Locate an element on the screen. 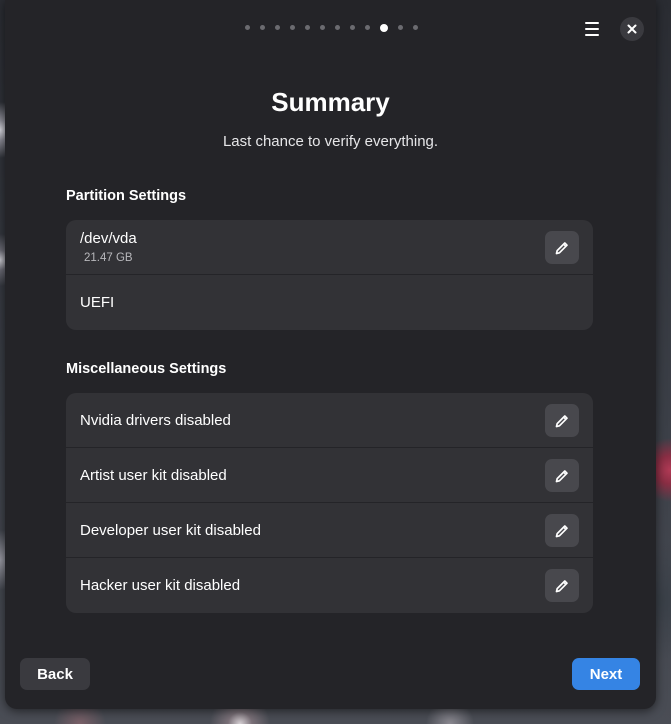 Image resolution: width=671 pixels, height=724 pixels. edit-developer-kit-button is located at coordinates (562, 530).